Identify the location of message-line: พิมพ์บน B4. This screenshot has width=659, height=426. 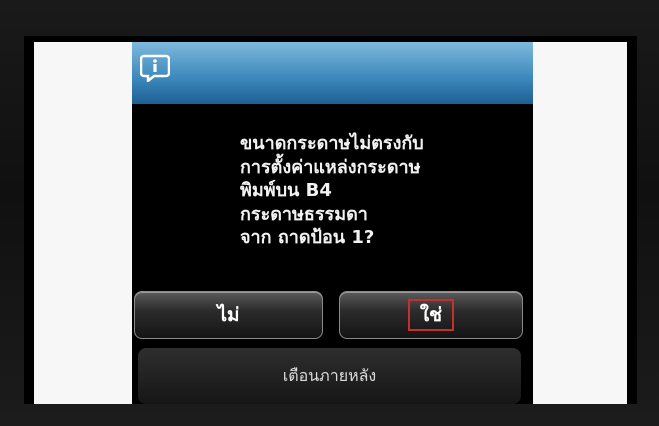
(286, 190).